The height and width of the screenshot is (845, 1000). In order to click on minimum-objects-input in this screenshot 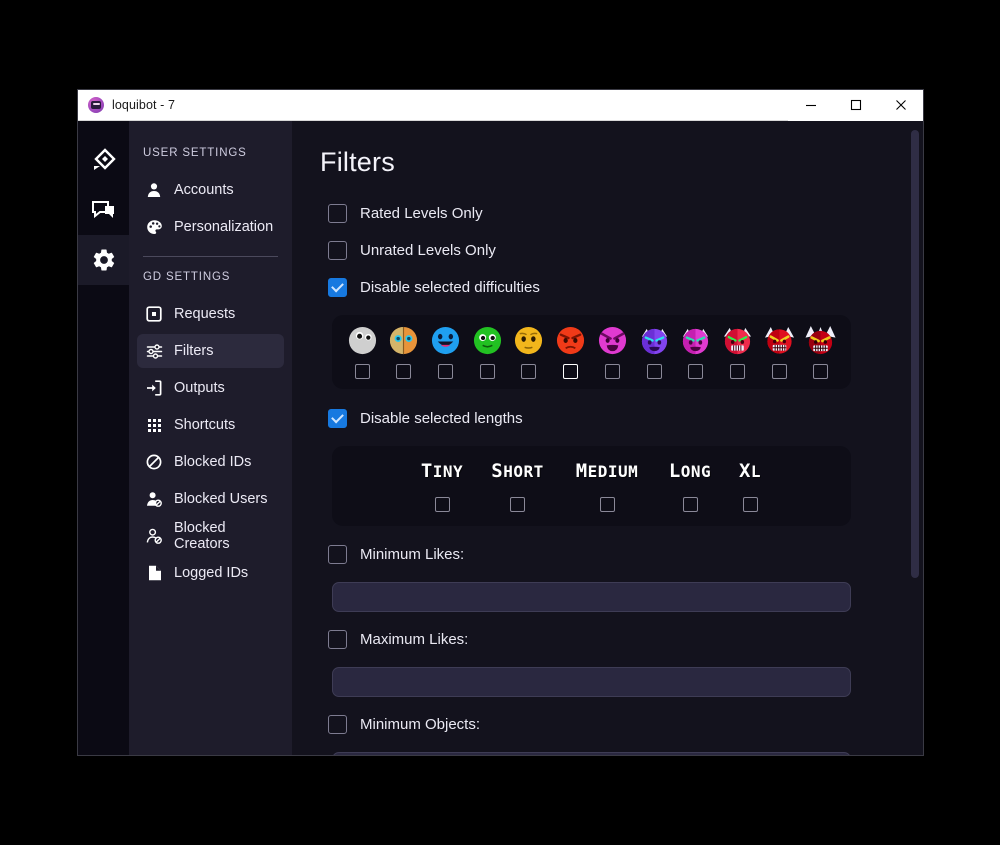, I will do `click(591, 753)`.